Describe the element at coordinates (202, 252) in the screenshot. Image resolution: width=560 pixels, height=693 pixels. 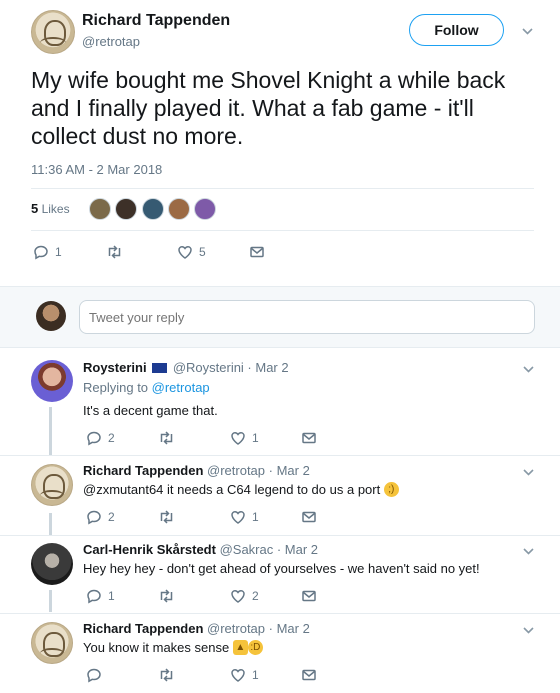
I see `like-count: 5` at that location.